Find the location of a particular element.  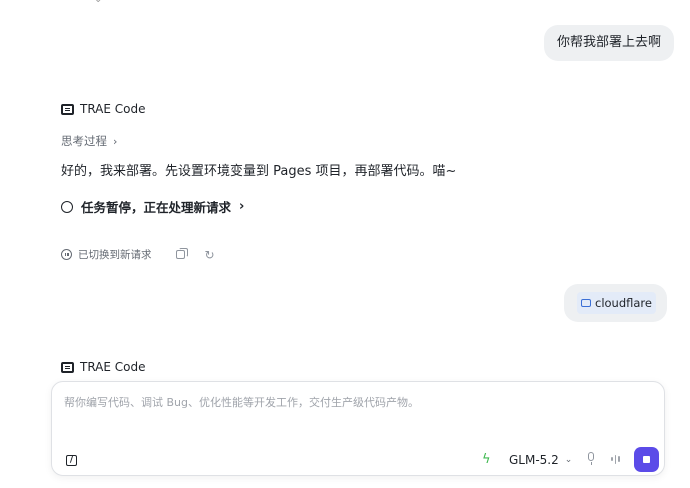

switched-label: 已切换到新请求 is located at coordinates (115, 255).